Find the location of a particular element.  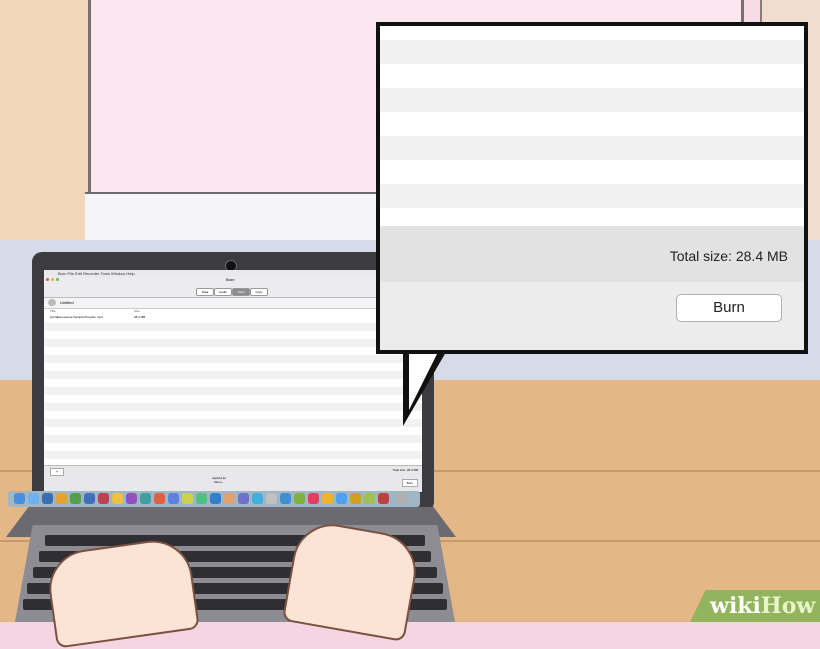

wikihow-logo: wikiHow is located at coordinates (762, 606).